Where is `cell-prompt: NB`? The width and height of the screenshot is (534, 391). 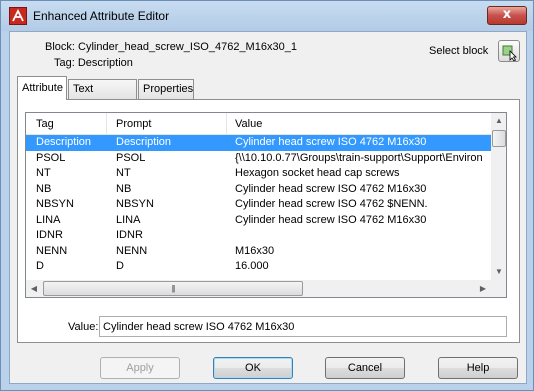 cell-prompt: NB is located at coordinates (124, 188).